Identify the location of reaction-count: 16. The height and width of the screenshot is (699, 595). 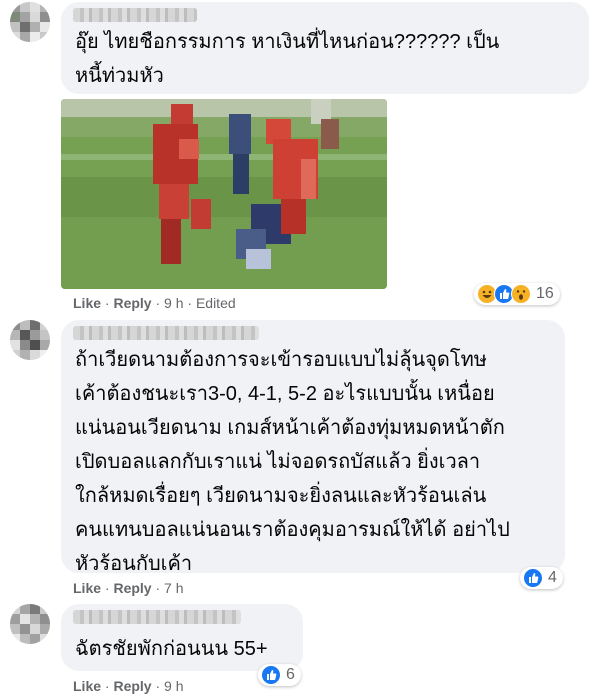
(545, 293).